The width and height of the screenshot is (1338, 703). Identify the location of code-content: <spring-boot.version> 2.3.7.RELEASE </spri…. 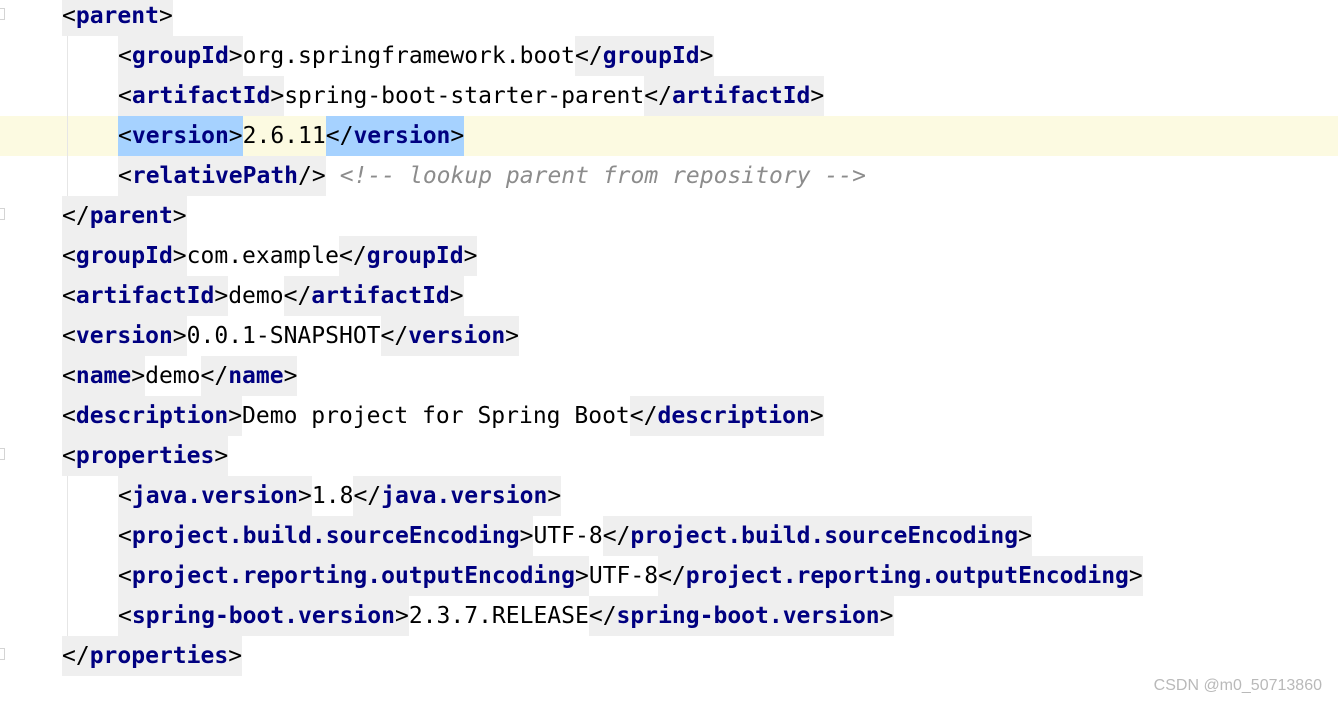
(506, 616).